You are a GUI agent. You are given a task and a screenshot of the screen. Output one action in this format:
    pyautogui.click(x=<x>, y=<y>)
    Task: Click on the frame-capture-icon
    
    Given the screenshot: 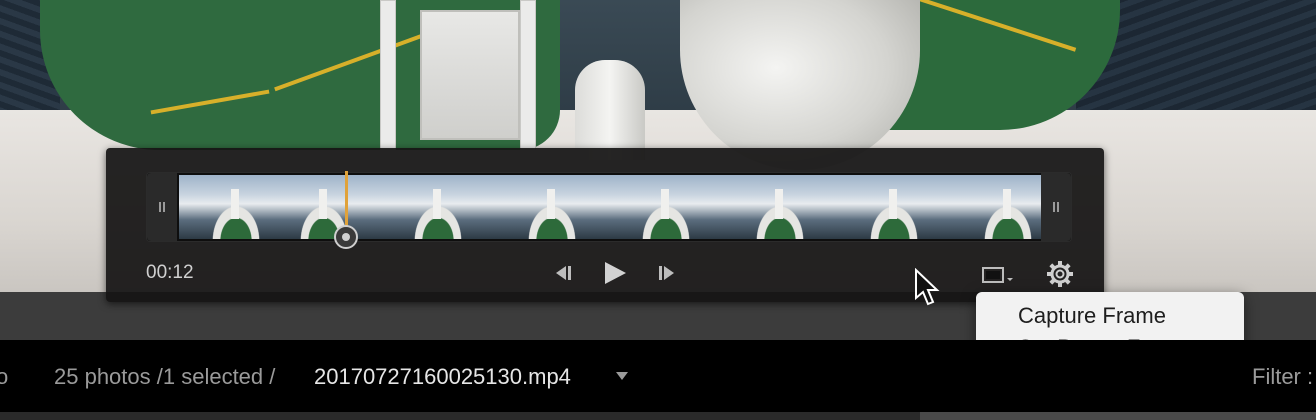 What is the action you would take?
    pyautogui.click(x=997, y=275)
    